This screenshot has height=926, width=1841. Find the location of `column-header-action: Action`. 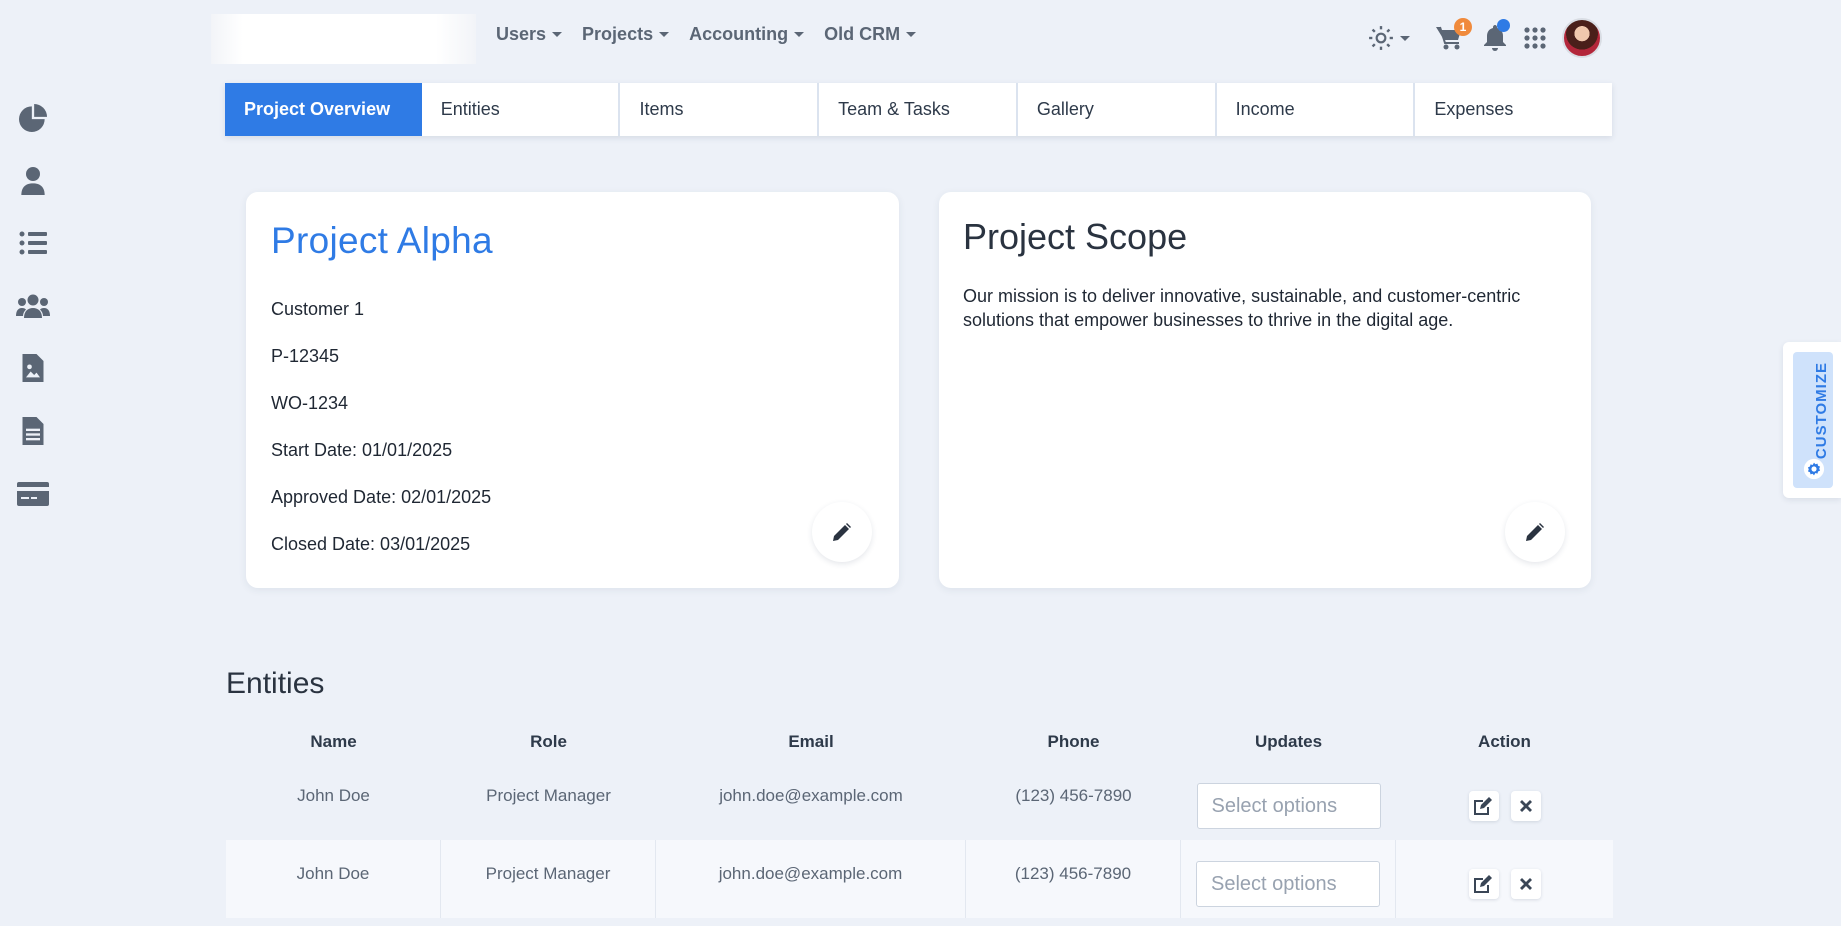

column-header-action: Action is located at coordinates (1504, 741).